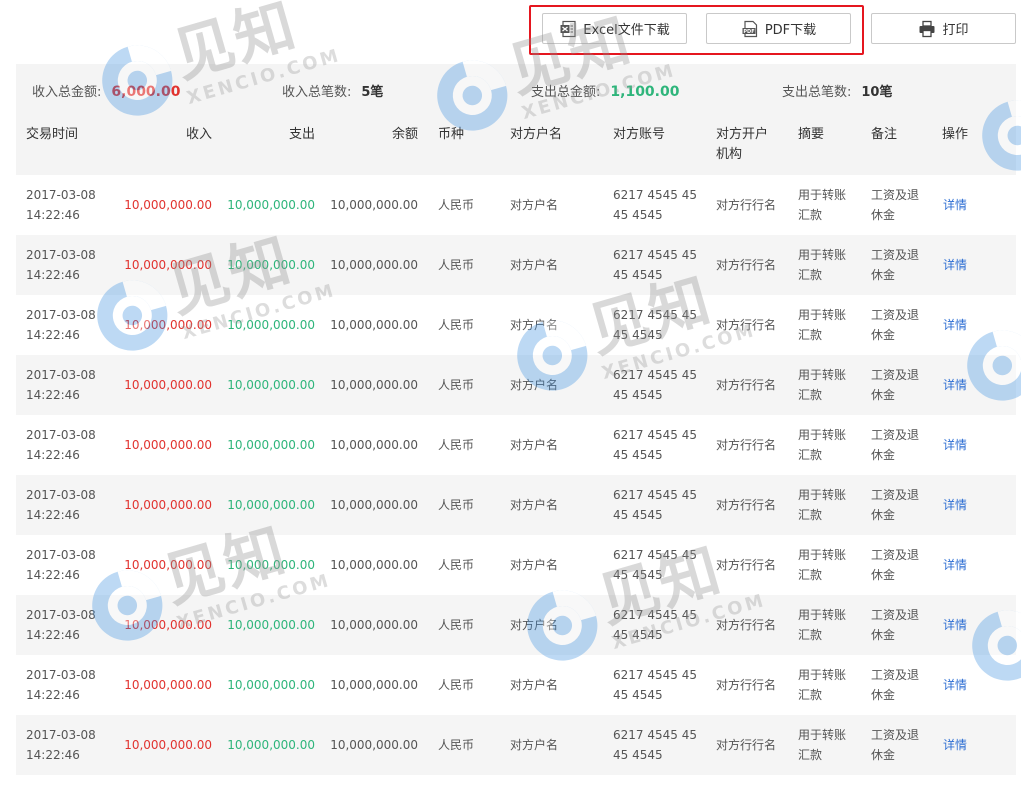 The image size is (1021, 789). I want to click on header-balance: 余额, so click(404, 134).